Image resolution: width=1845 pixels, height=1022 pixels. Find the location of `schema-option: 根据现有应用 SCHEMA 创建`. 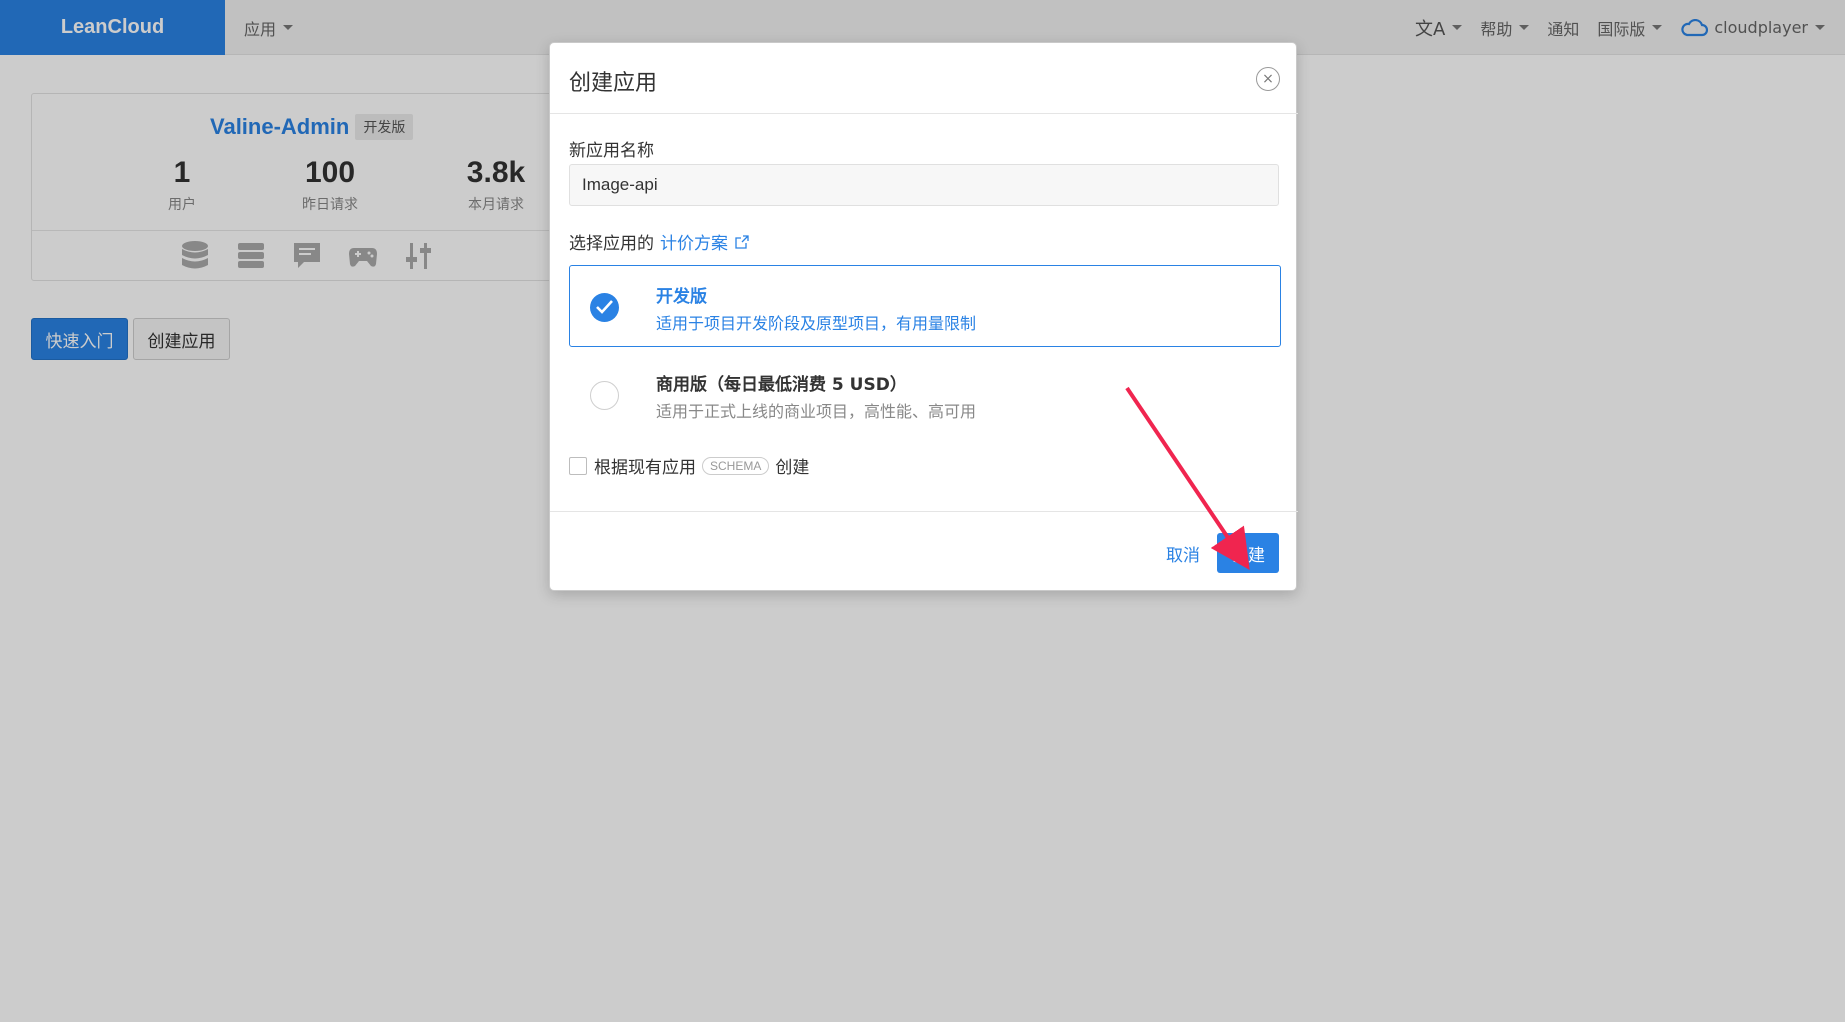

schema-option: 根据现有应用 SCHEMA 创建 is located at coordinates (689, 465).